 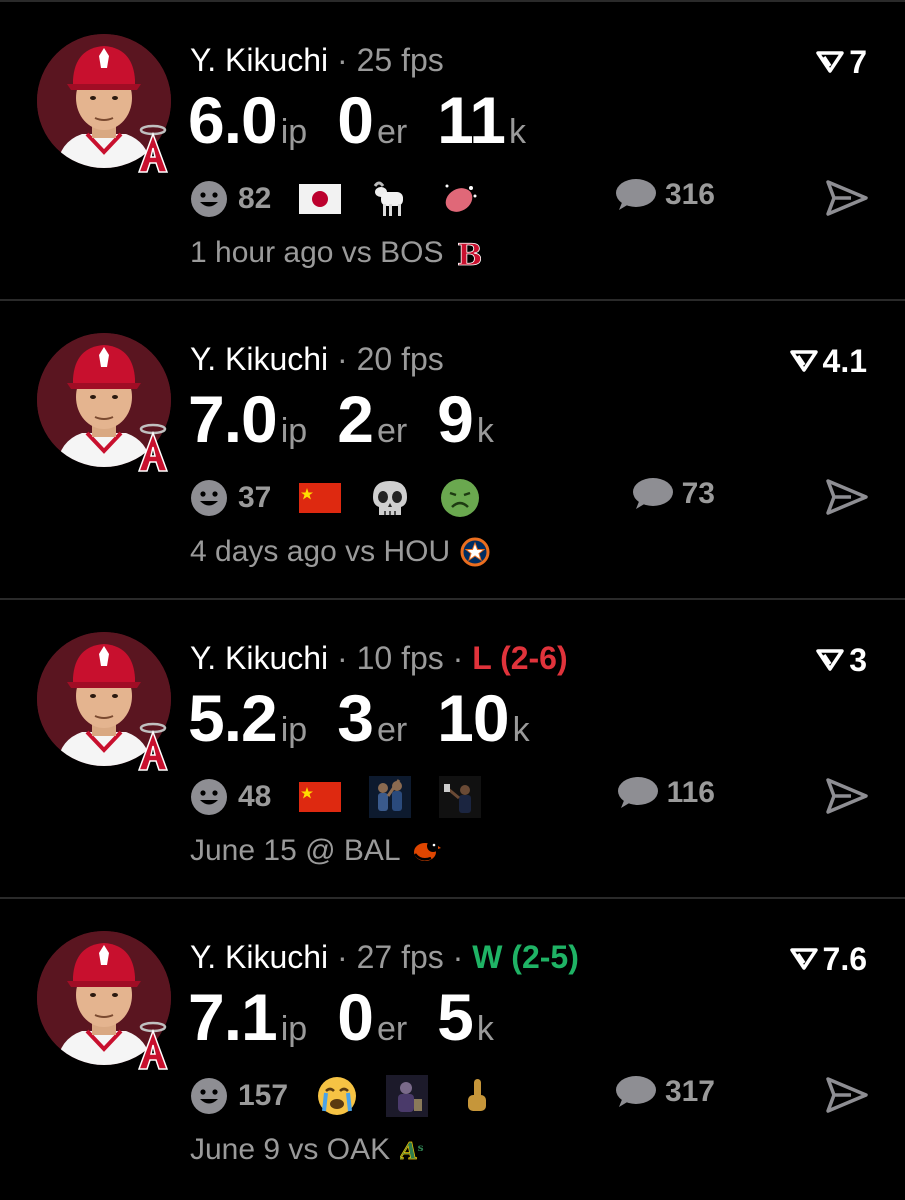 What do you see at coordinates (471, 120) in the screenshot?
I see `strikeouts-value: 11` at bounding box center [471, 120].